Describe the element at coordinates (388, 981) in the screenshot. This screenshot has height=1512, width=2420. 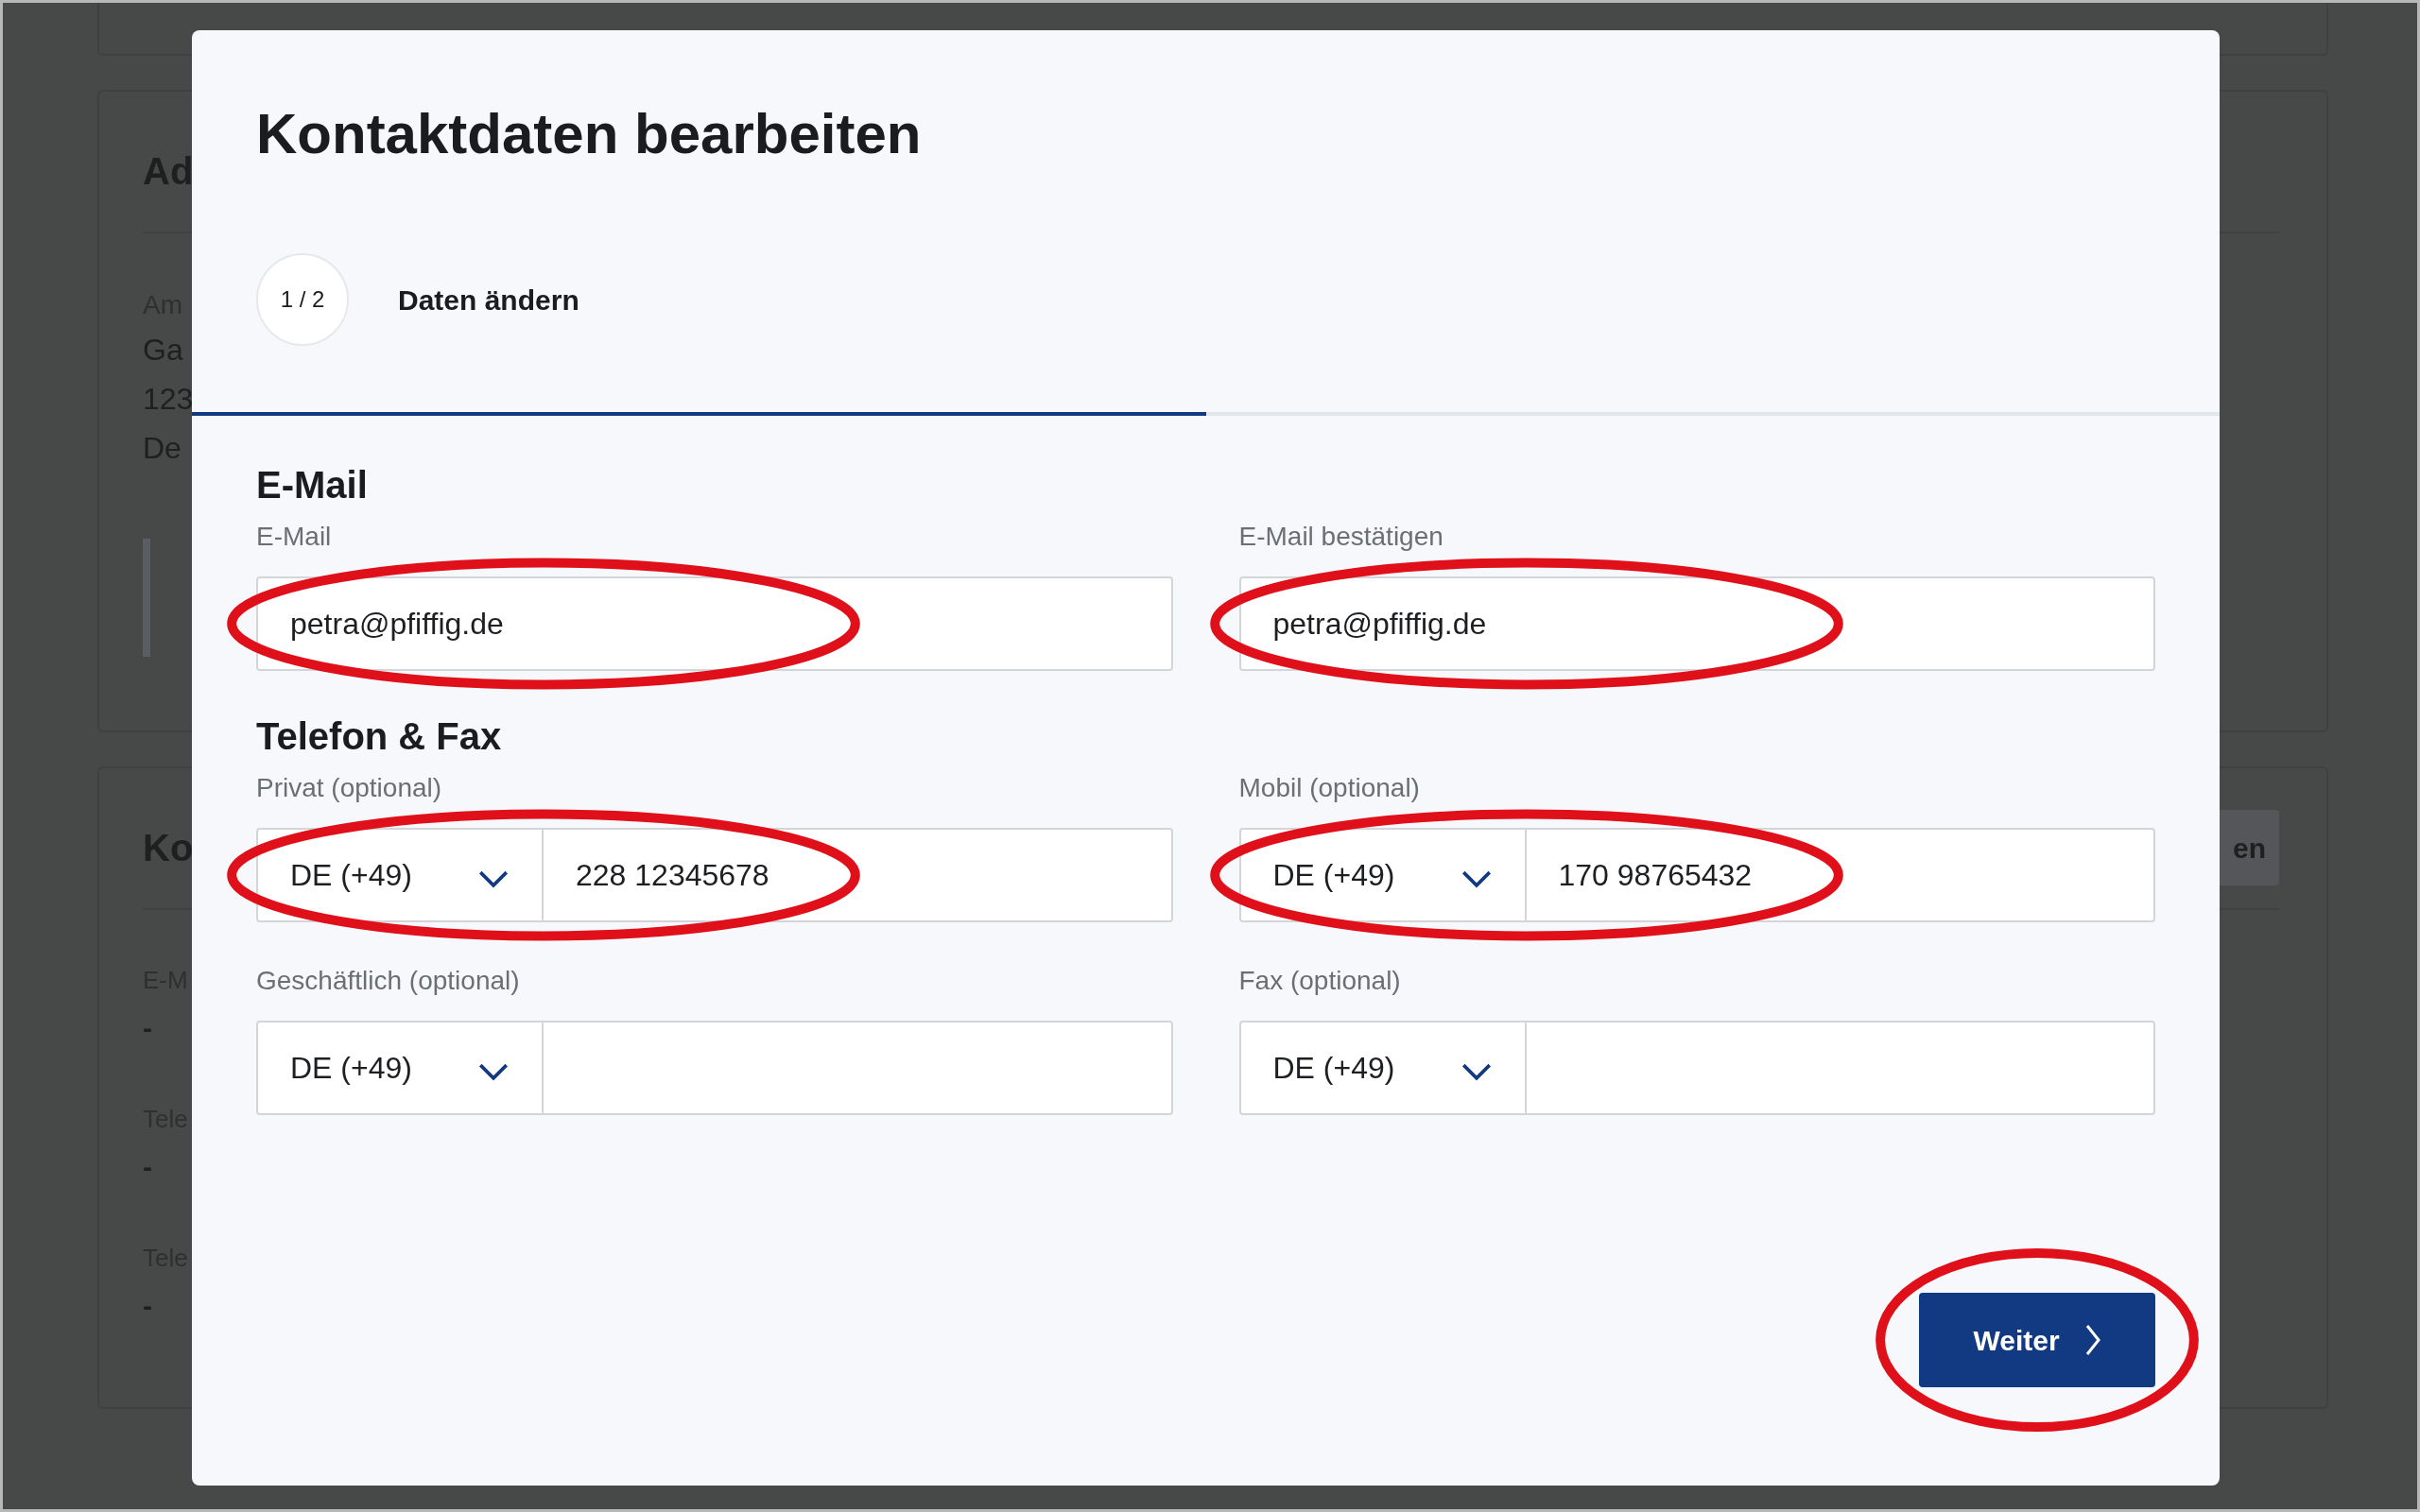
I see `field-label: Geschäftlich (optional)` at that location.